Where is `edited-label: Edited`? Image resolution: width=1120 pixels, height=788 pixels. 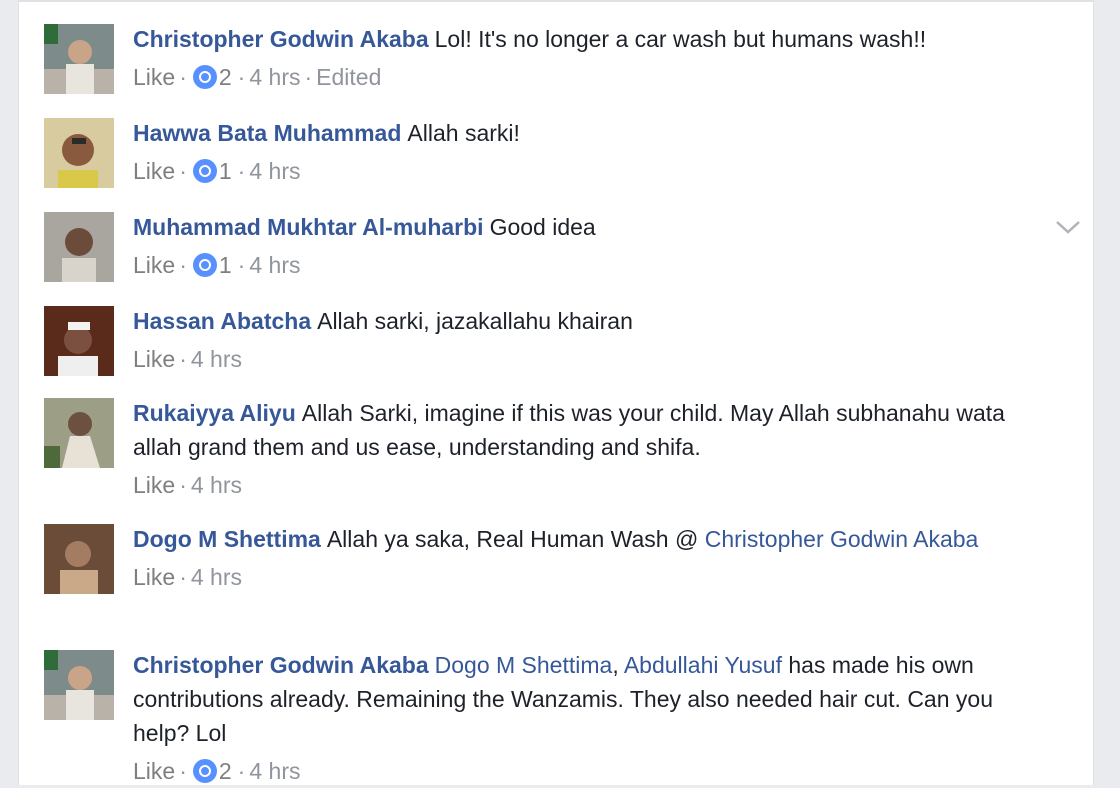
edited-label: Edited is located at coordinates (348, 77).